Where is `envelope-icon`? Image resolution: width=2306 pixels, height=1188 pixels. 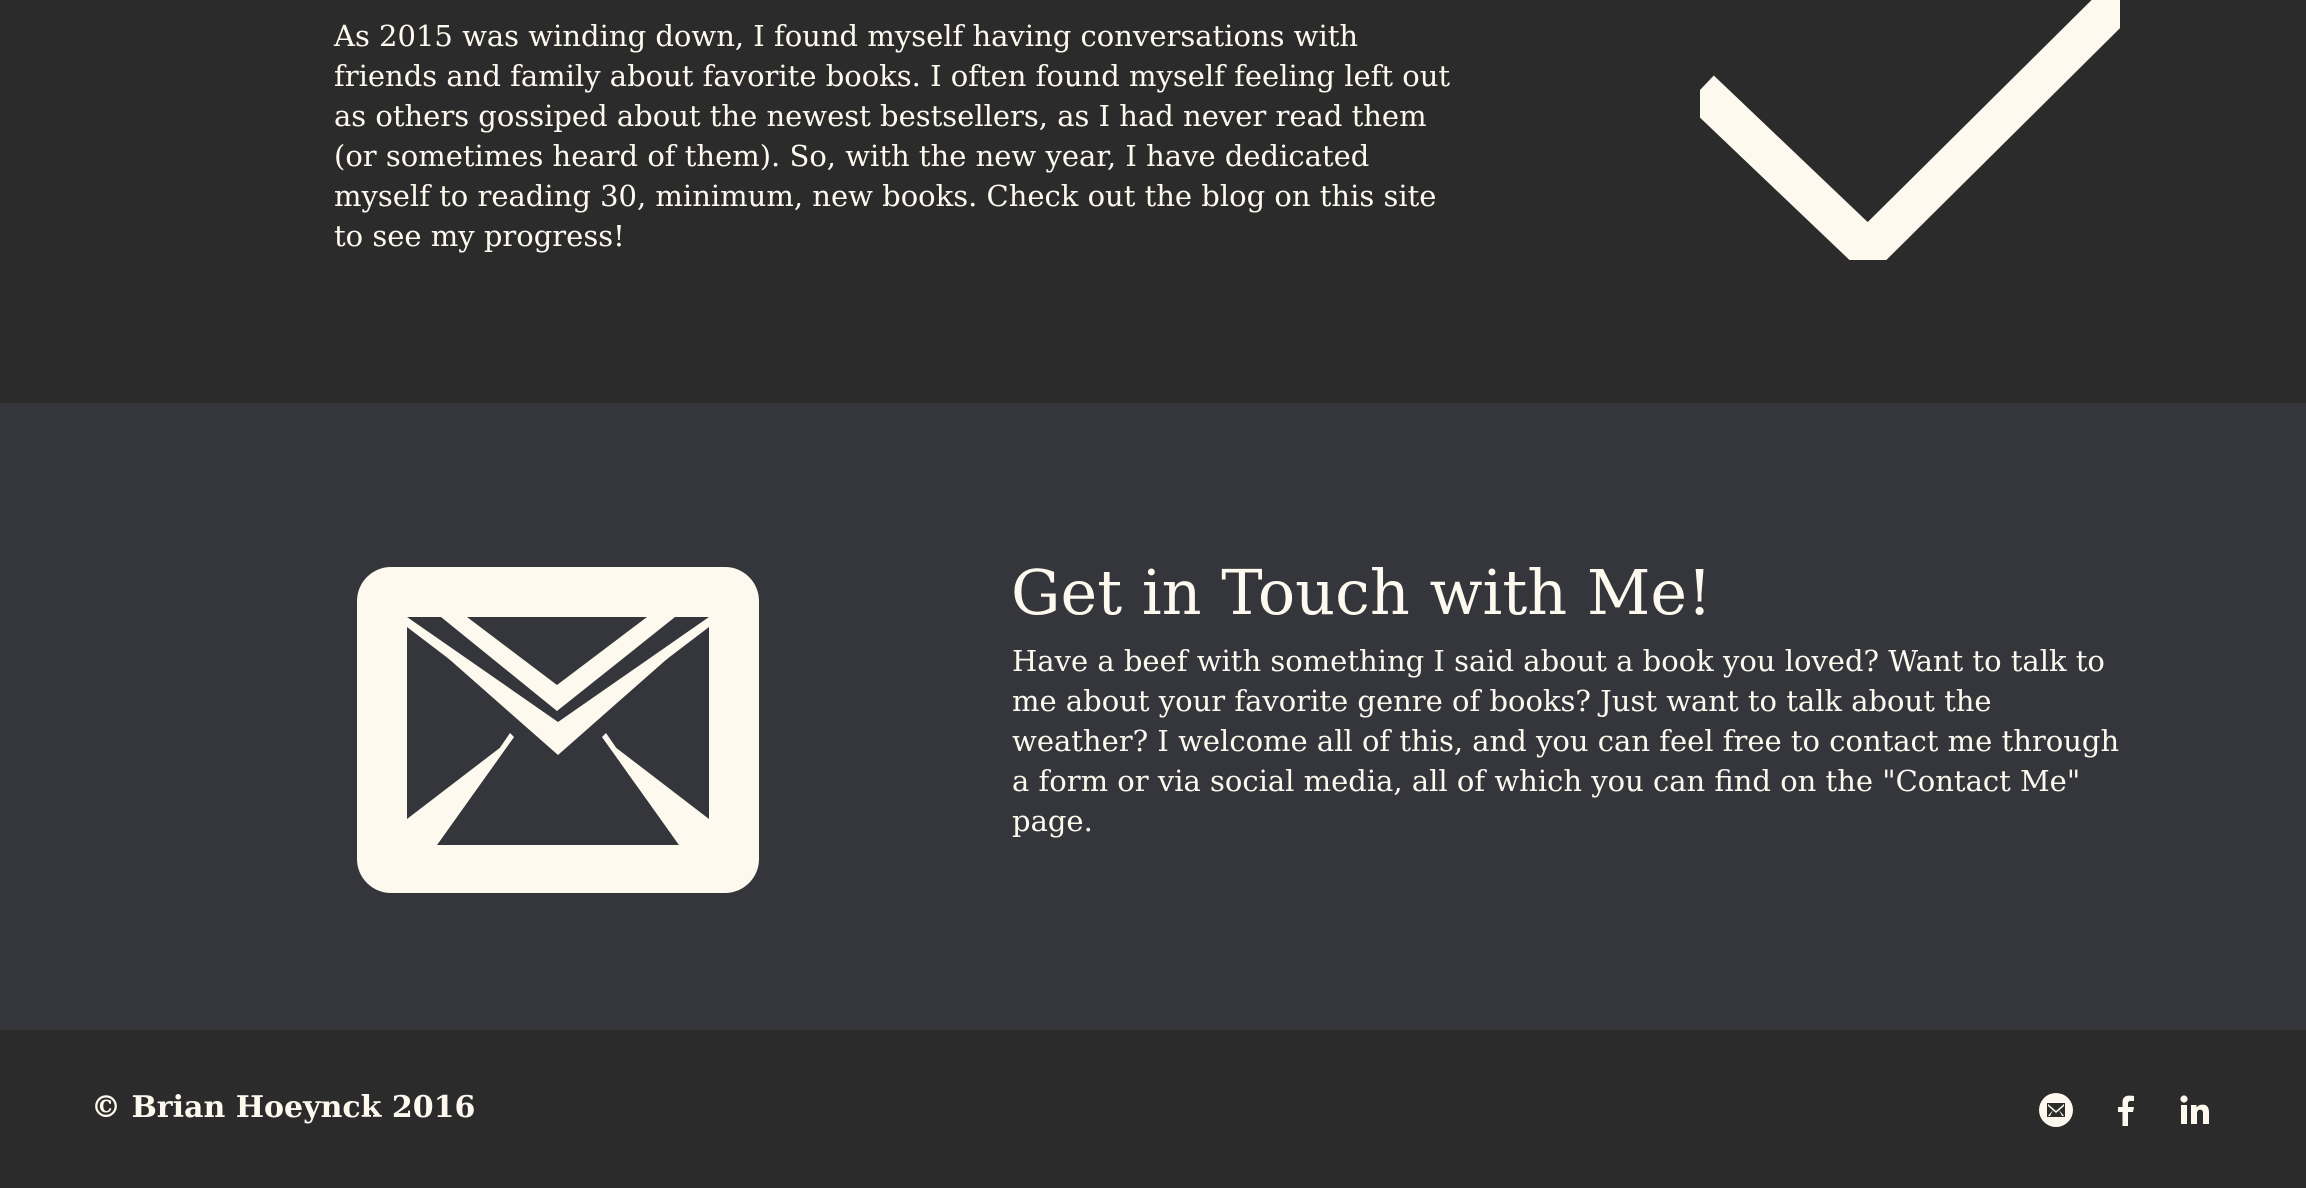
envelope-icon is located at coordinates (558, 730).